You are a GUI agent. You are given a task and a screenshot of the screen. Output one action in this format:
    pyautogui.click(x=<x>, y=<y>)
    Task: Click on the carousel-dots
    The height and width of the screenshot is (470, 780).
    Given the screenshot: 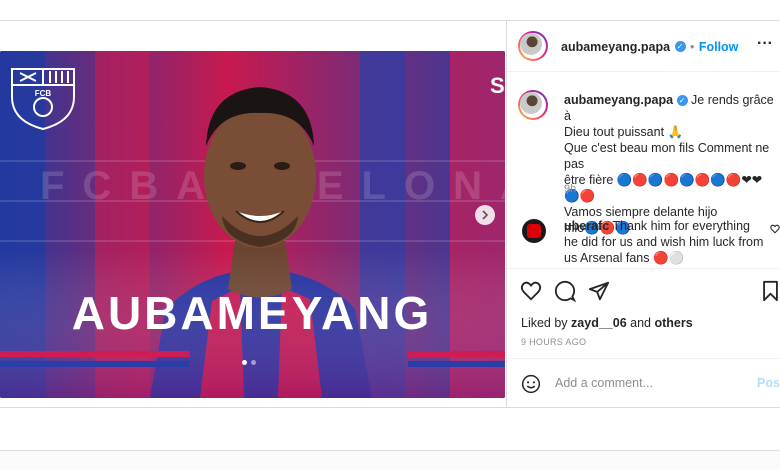 What is the action you would take?
    pyautogui.click(x=249, y=362)
    